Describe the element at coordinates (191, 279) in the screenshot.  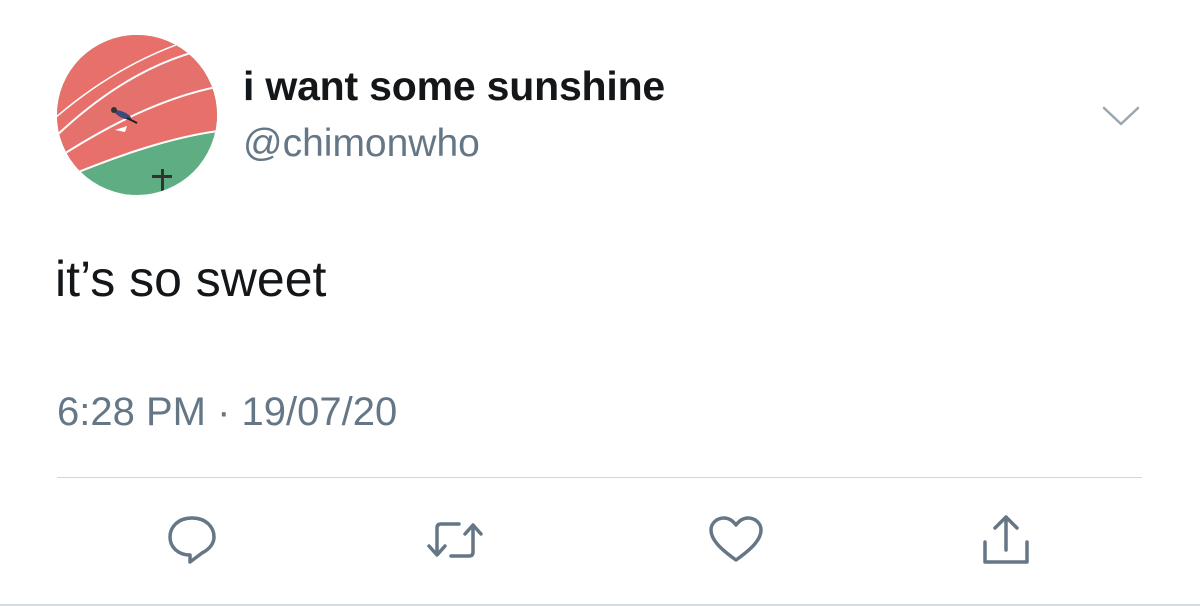
I see `tweet-text: it’s so sweet` at that location.